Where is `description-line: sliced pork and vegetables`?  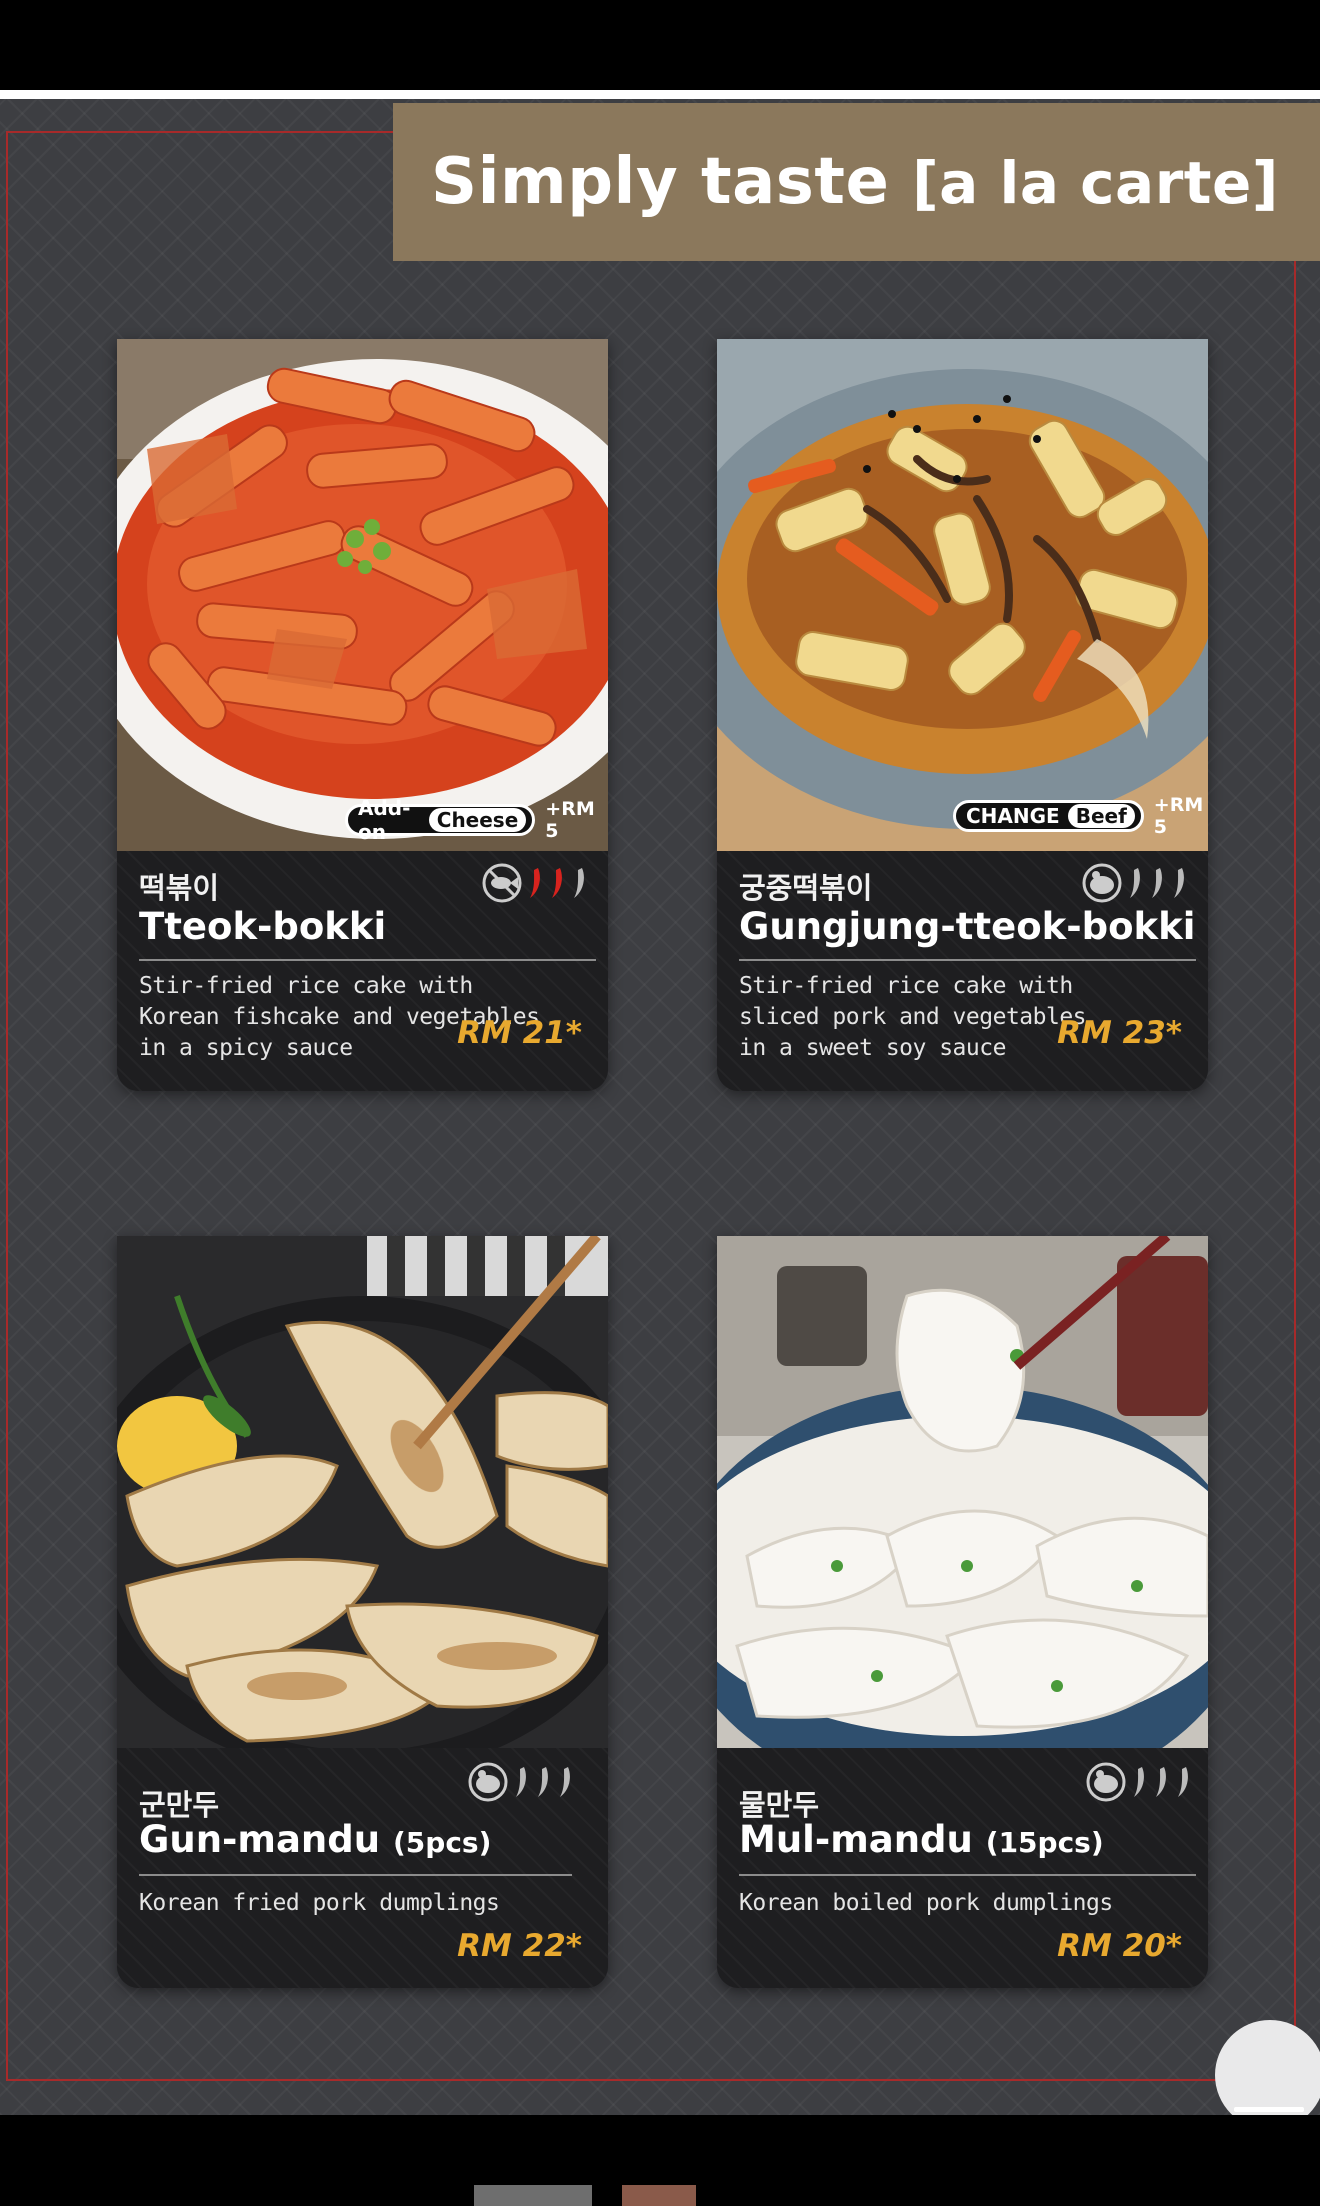 description-line: sliced pork and vegetables is located at coordinates (913, 1017).